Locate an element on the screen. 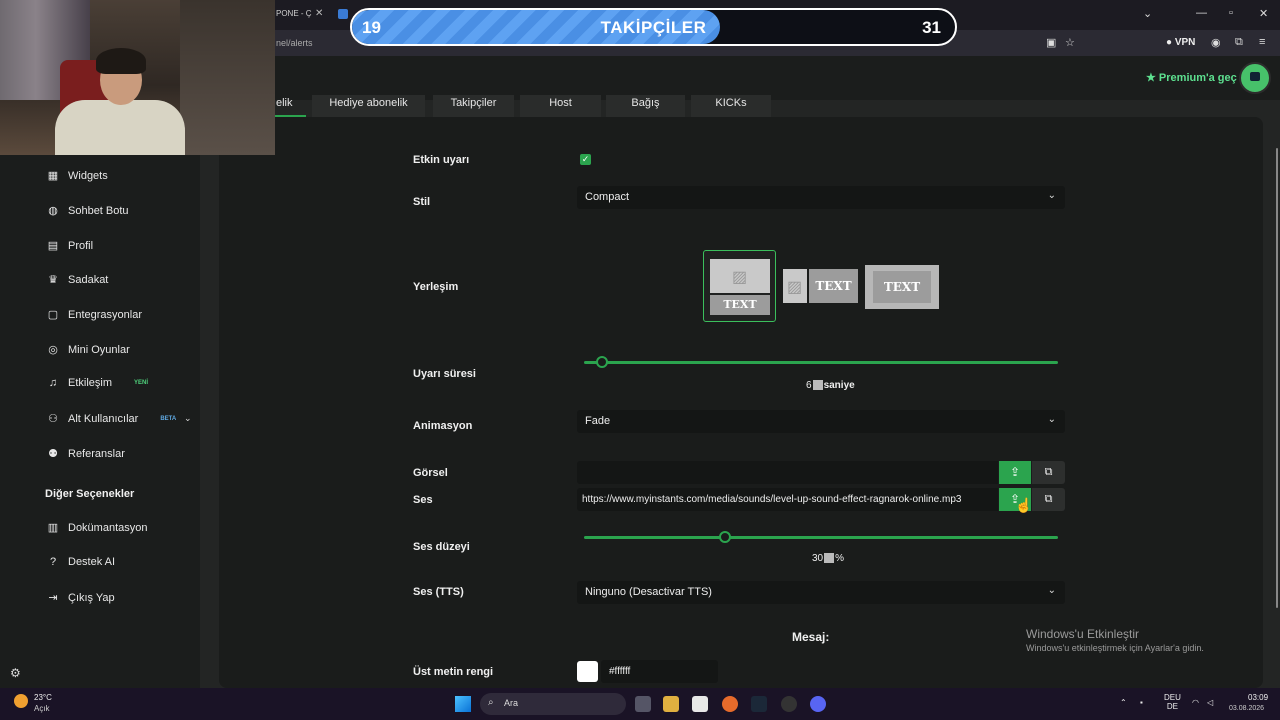 The image size is (1280, 720). weather-condition: Açık is located at coordinates (42, 708).